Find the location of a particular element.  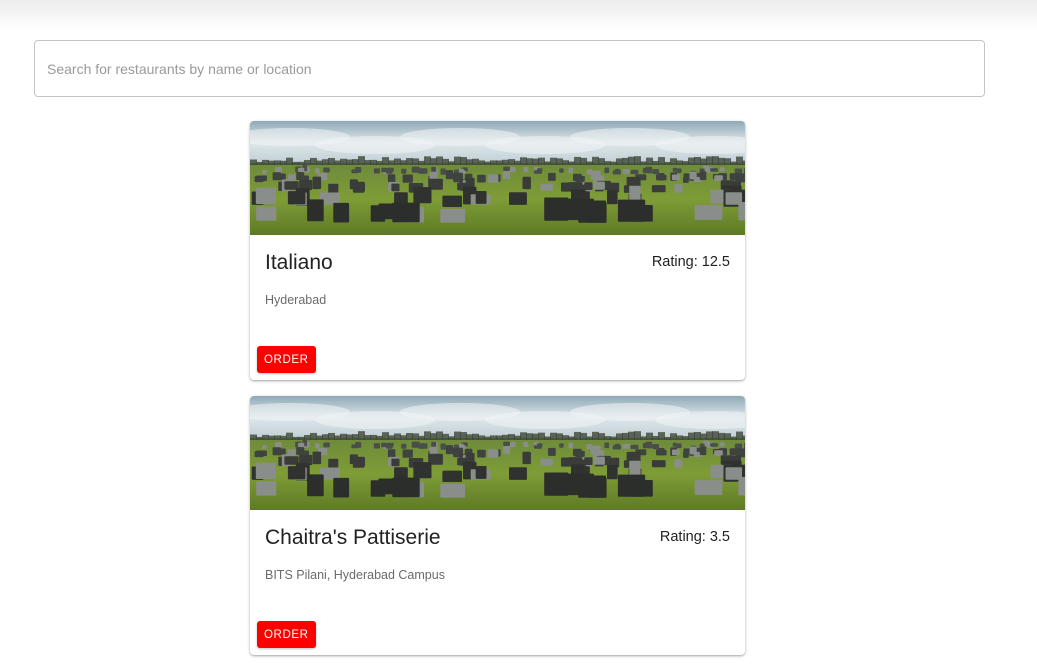

restaurant-location: Hyderabad is located at coordinates (296, 300).